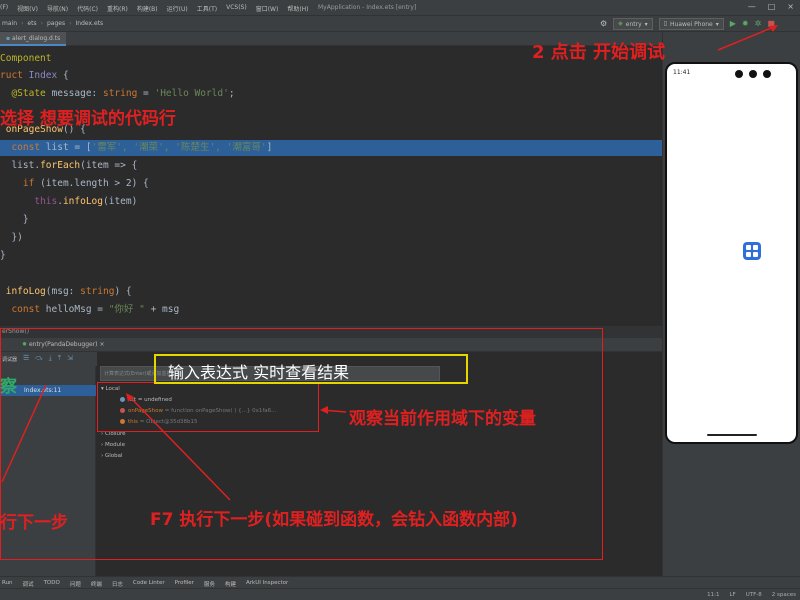  What do you see at coordinates (752, 6) in the screenshot?
I see `minimize-button: —` at bounding box center [752, 6].